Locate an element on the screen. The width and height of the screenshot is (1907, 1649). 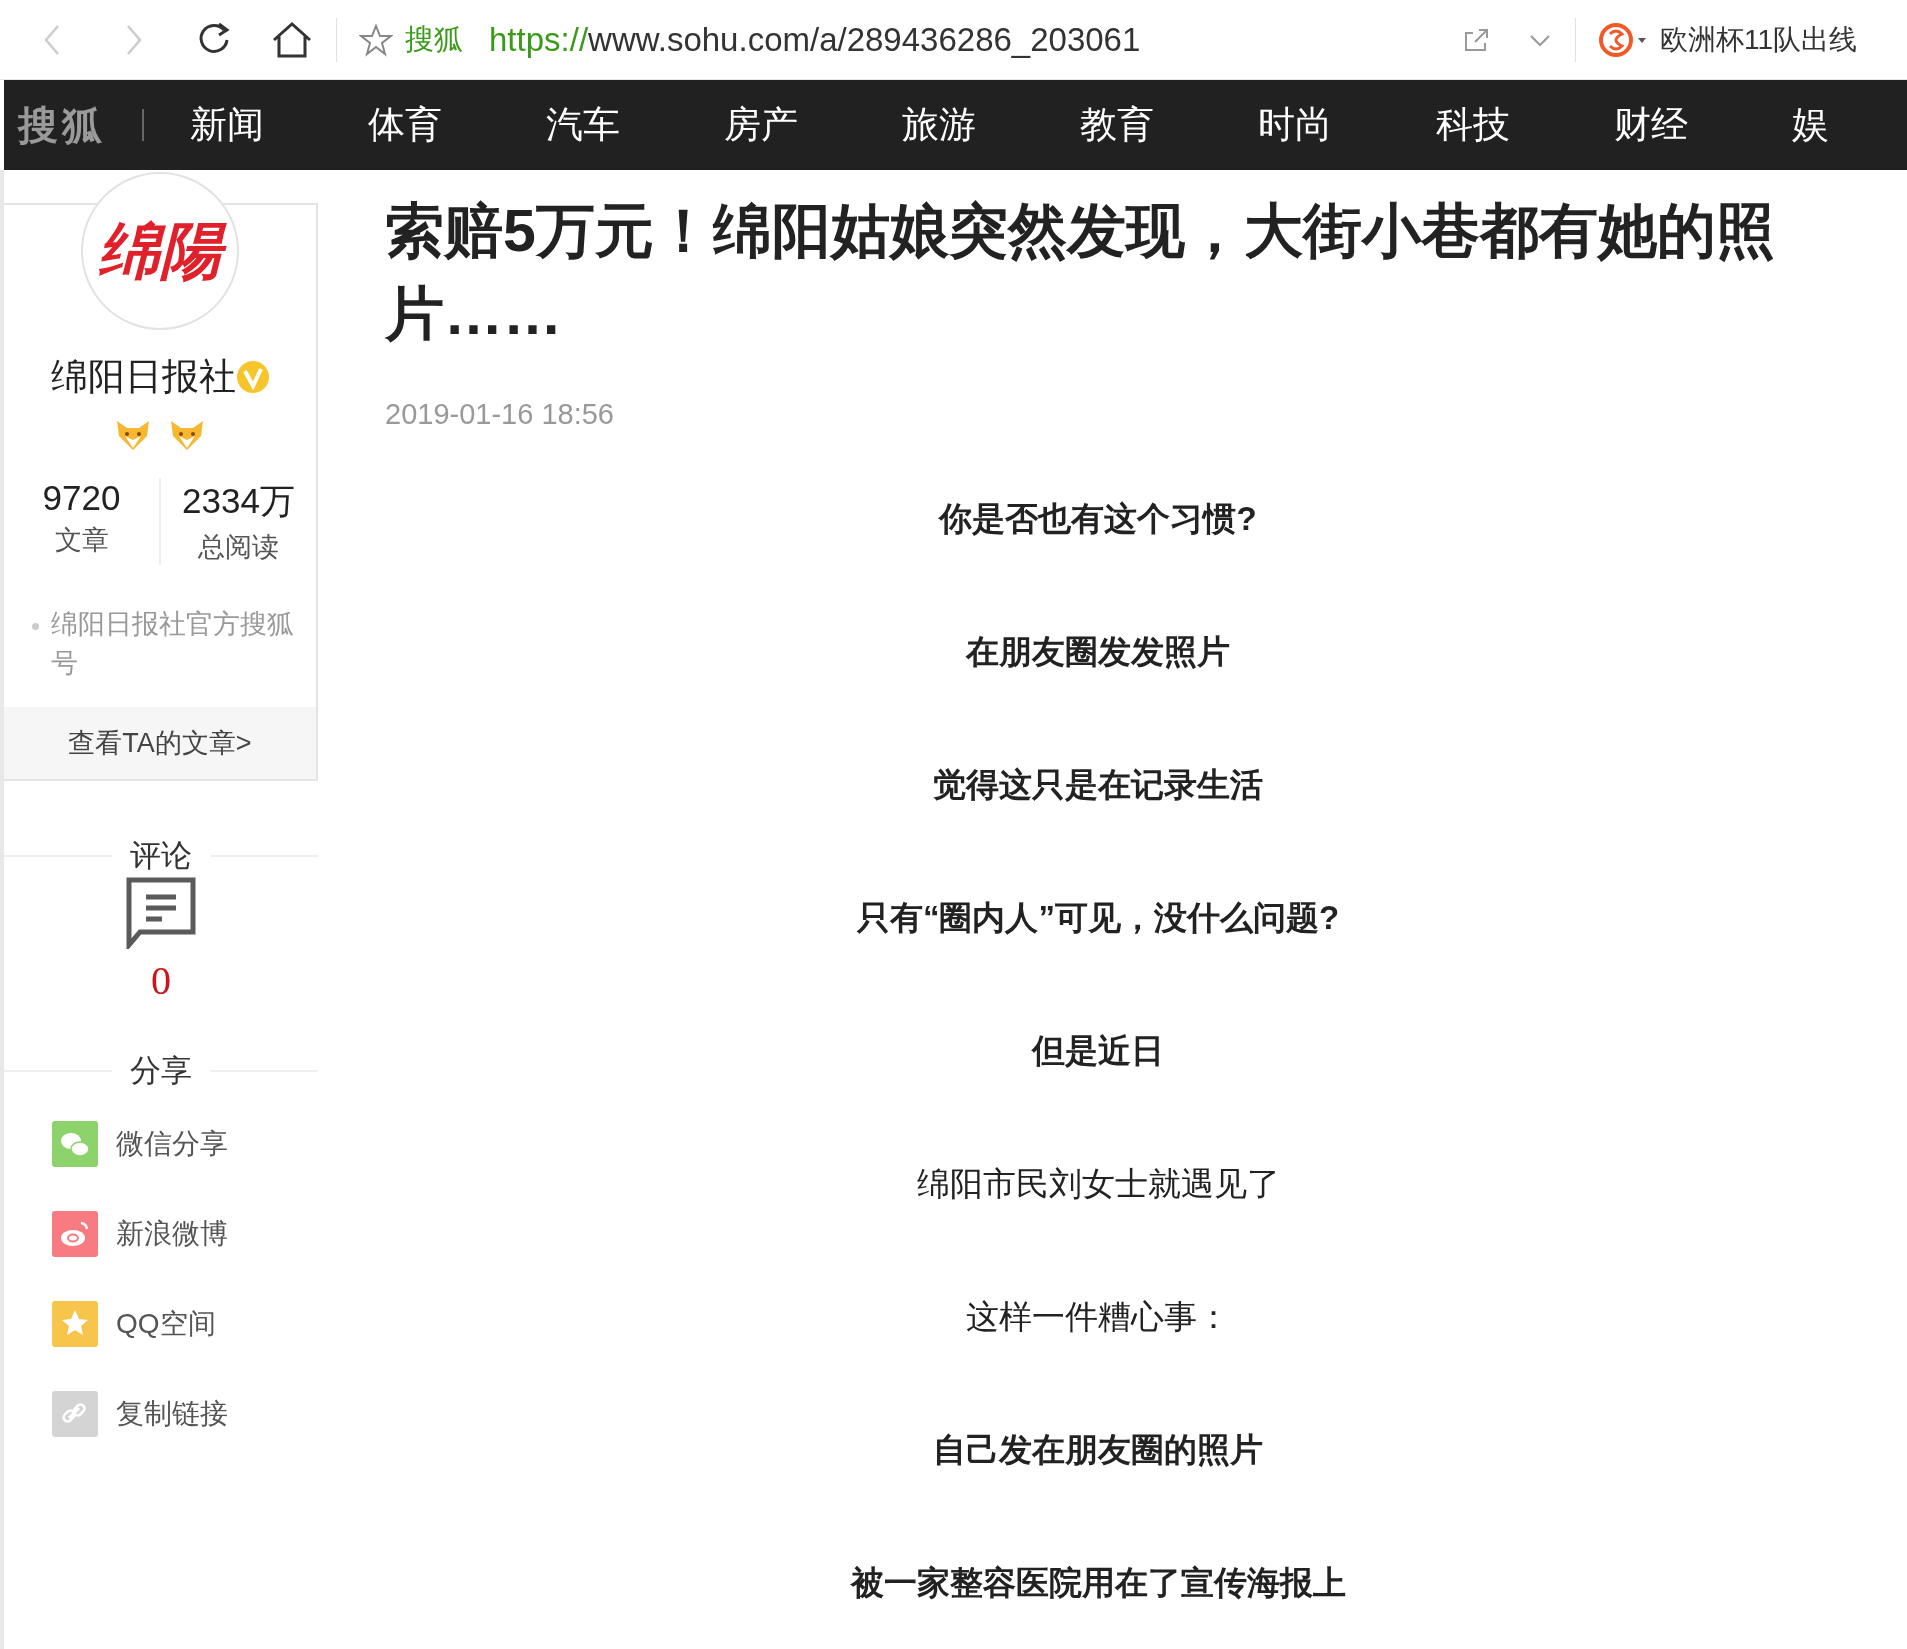
article-paragraph: 这样一件糟心事： is located at coordinates (1098, 1317).